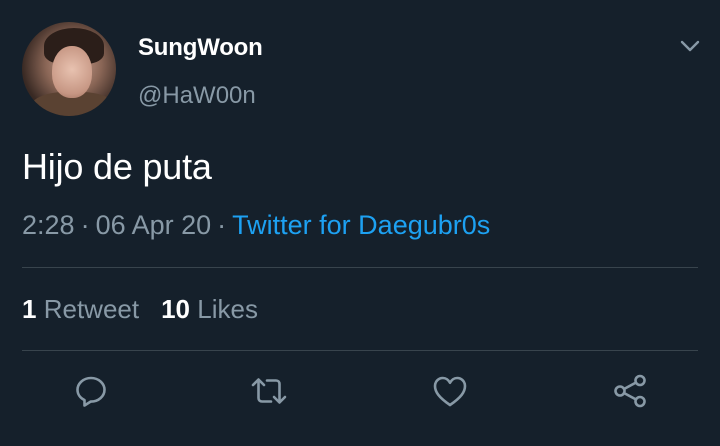  Describe the element at coordinates (200, 48) in the screenshot. I see `display-name: SungWoon` at that location.